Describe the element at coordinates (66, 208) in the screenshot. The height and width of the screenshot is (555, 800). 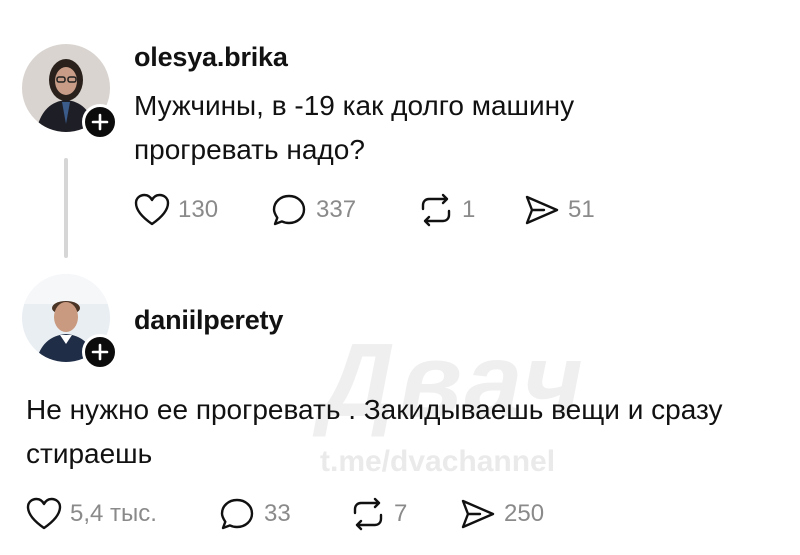
I see `thread-line` at that location.